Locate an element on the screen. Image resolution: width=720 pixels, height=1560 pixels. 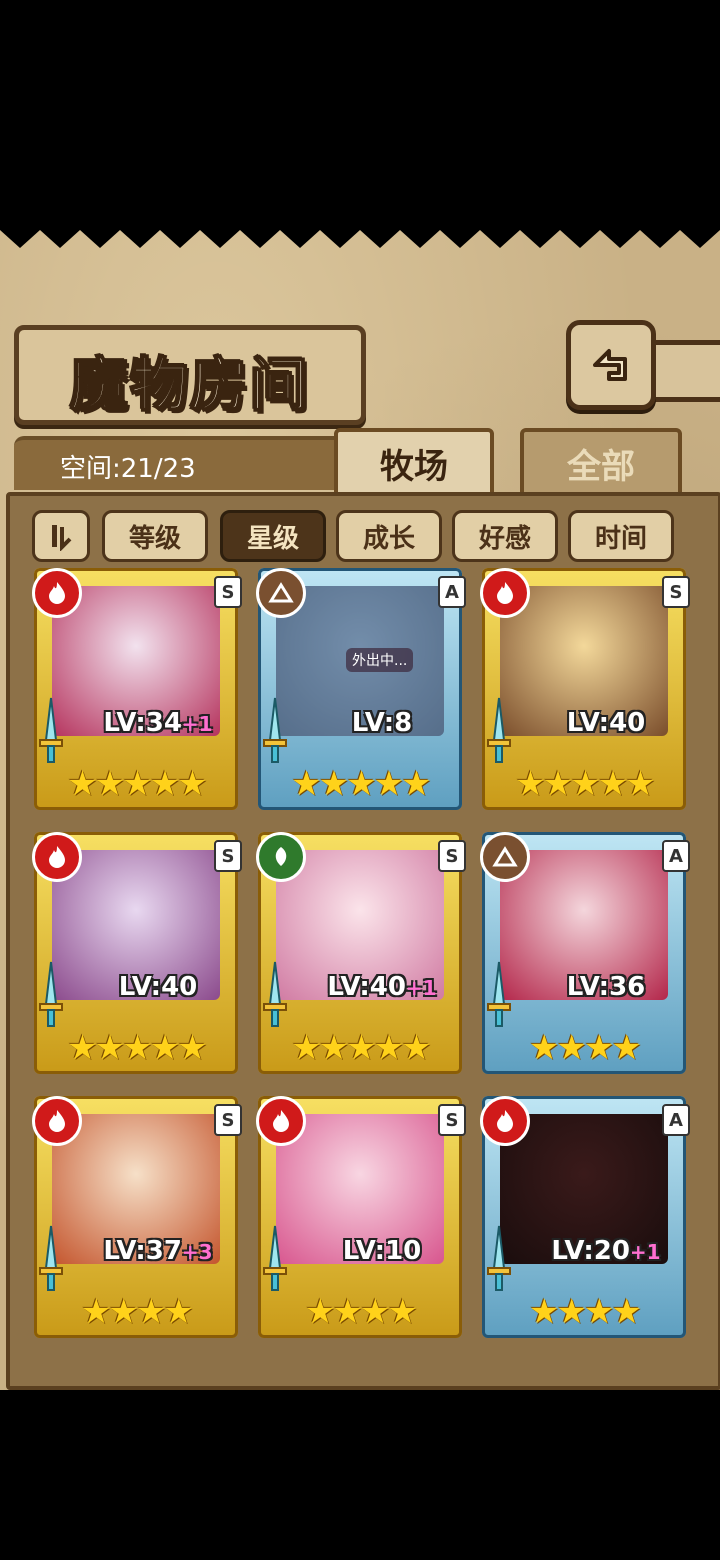
sort-time-button: 时间 is located at coordinates (621, 536).